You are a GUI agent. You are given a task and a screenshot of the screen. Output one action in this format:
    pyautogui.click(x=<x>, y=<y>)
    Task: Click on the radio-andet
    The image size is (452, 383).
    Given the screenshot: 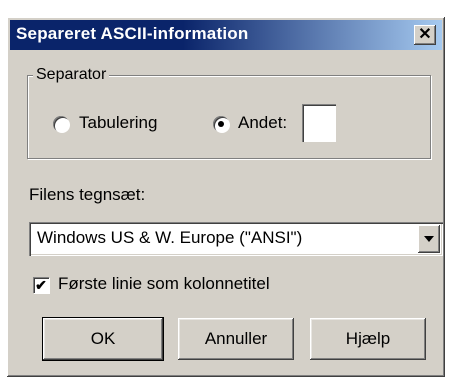 What is the action you would take?
    pyautogui.click(x=221, y=124)
    